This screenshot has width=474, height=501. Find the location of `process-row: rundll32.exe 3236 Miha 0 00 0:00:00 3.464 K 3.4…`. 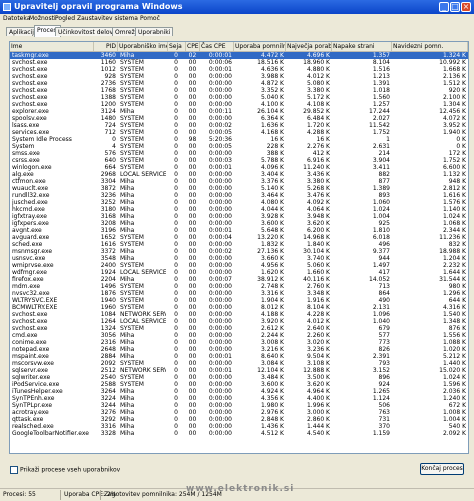

process-row: rundll32.exe 3236 Miha 0 00 0:00:00 3.464 K 3.4… is located at coordinates (239, 195).